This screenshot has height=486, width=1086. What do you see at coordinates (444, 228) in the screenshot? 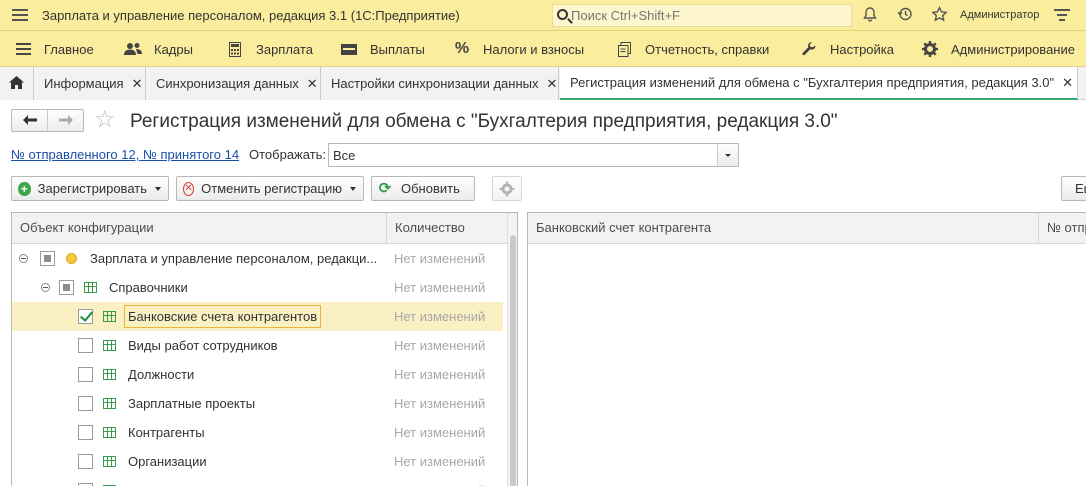
I see `column-header-count: Количество` at bounding box center [444, 228].